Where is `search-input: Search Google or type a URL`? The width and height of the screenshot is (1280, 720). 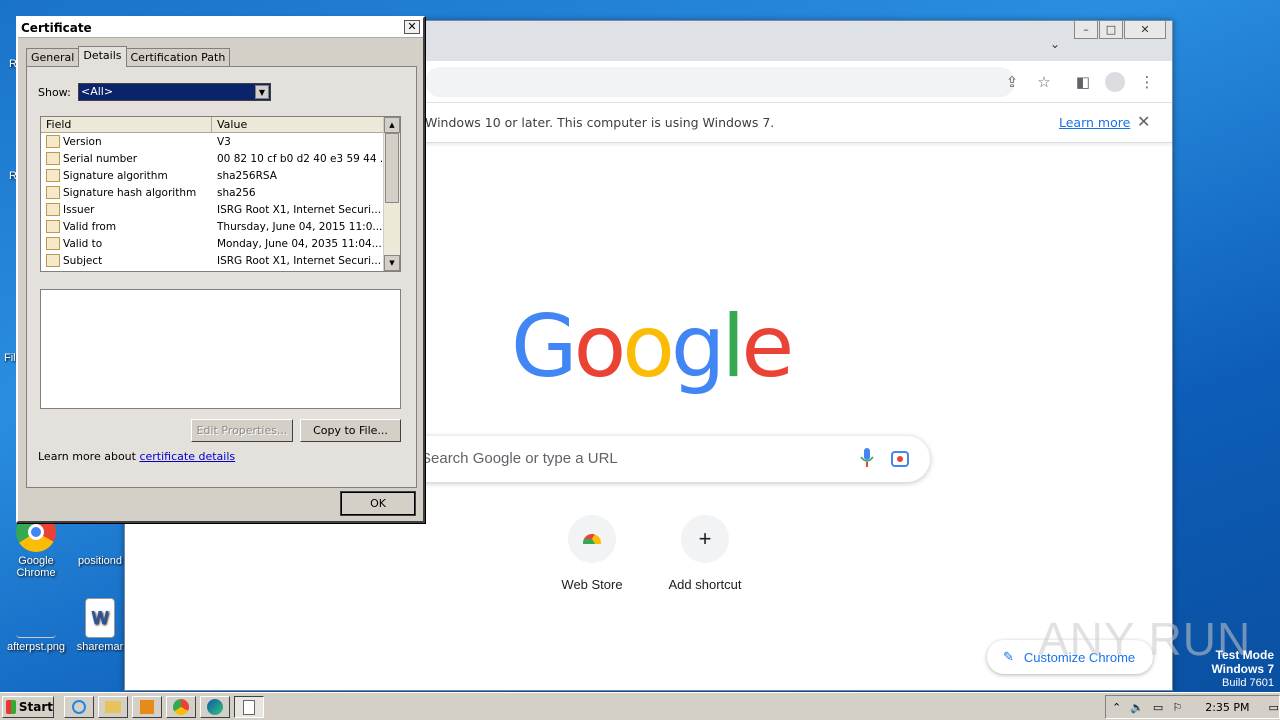 search-input: Search Google or type a URL is located at coordinates (657, 459).